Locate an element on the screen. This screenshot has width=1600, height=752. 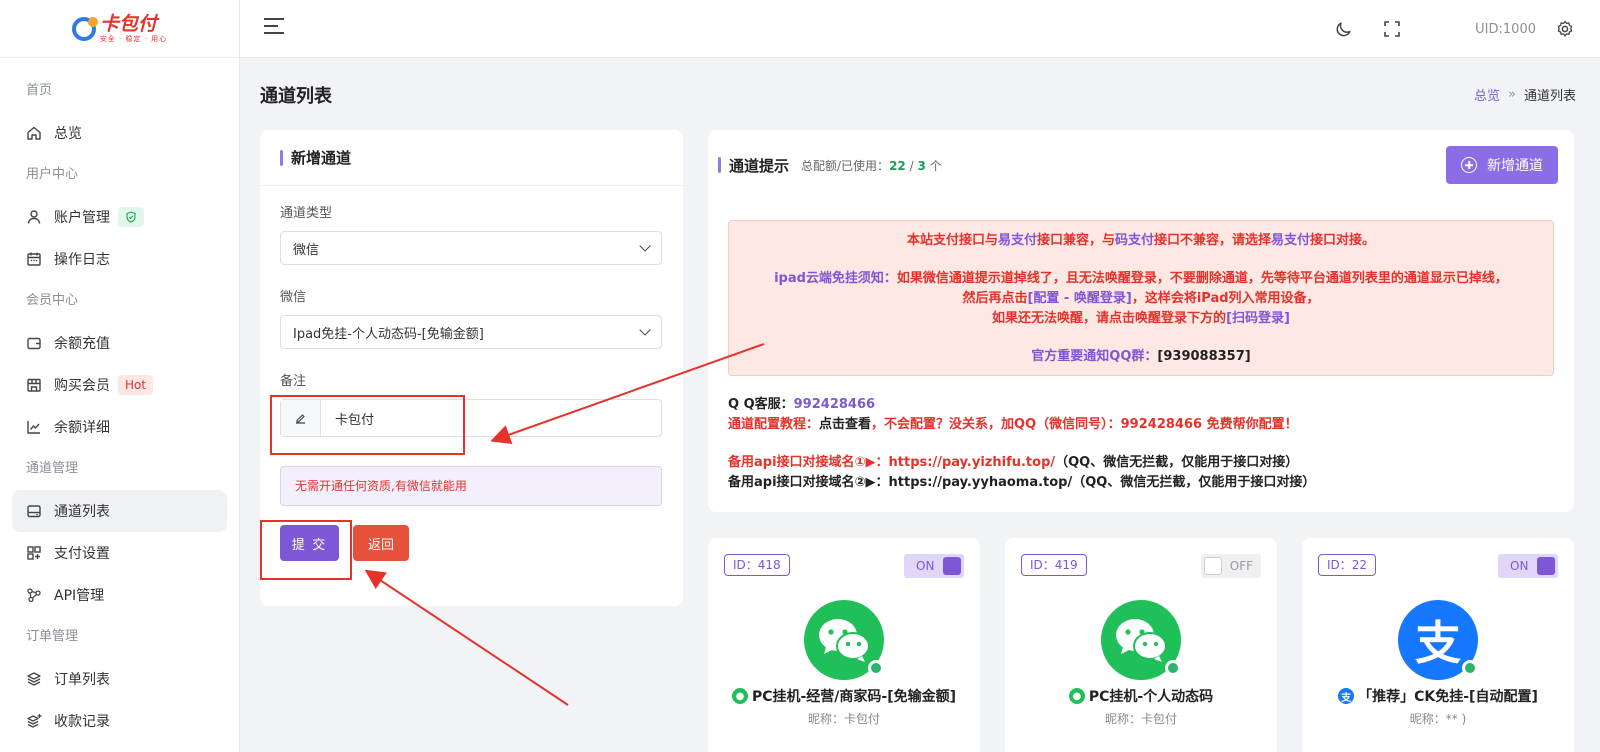
layers-plus-icon is located at coordinates (34, 721).